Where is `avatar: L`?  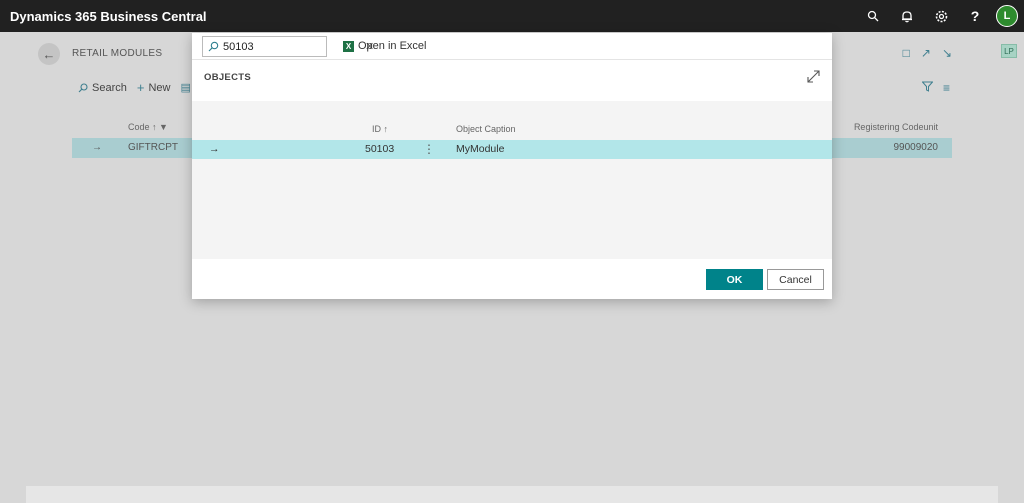 avatar: L is located at coordinates (1007, 16).